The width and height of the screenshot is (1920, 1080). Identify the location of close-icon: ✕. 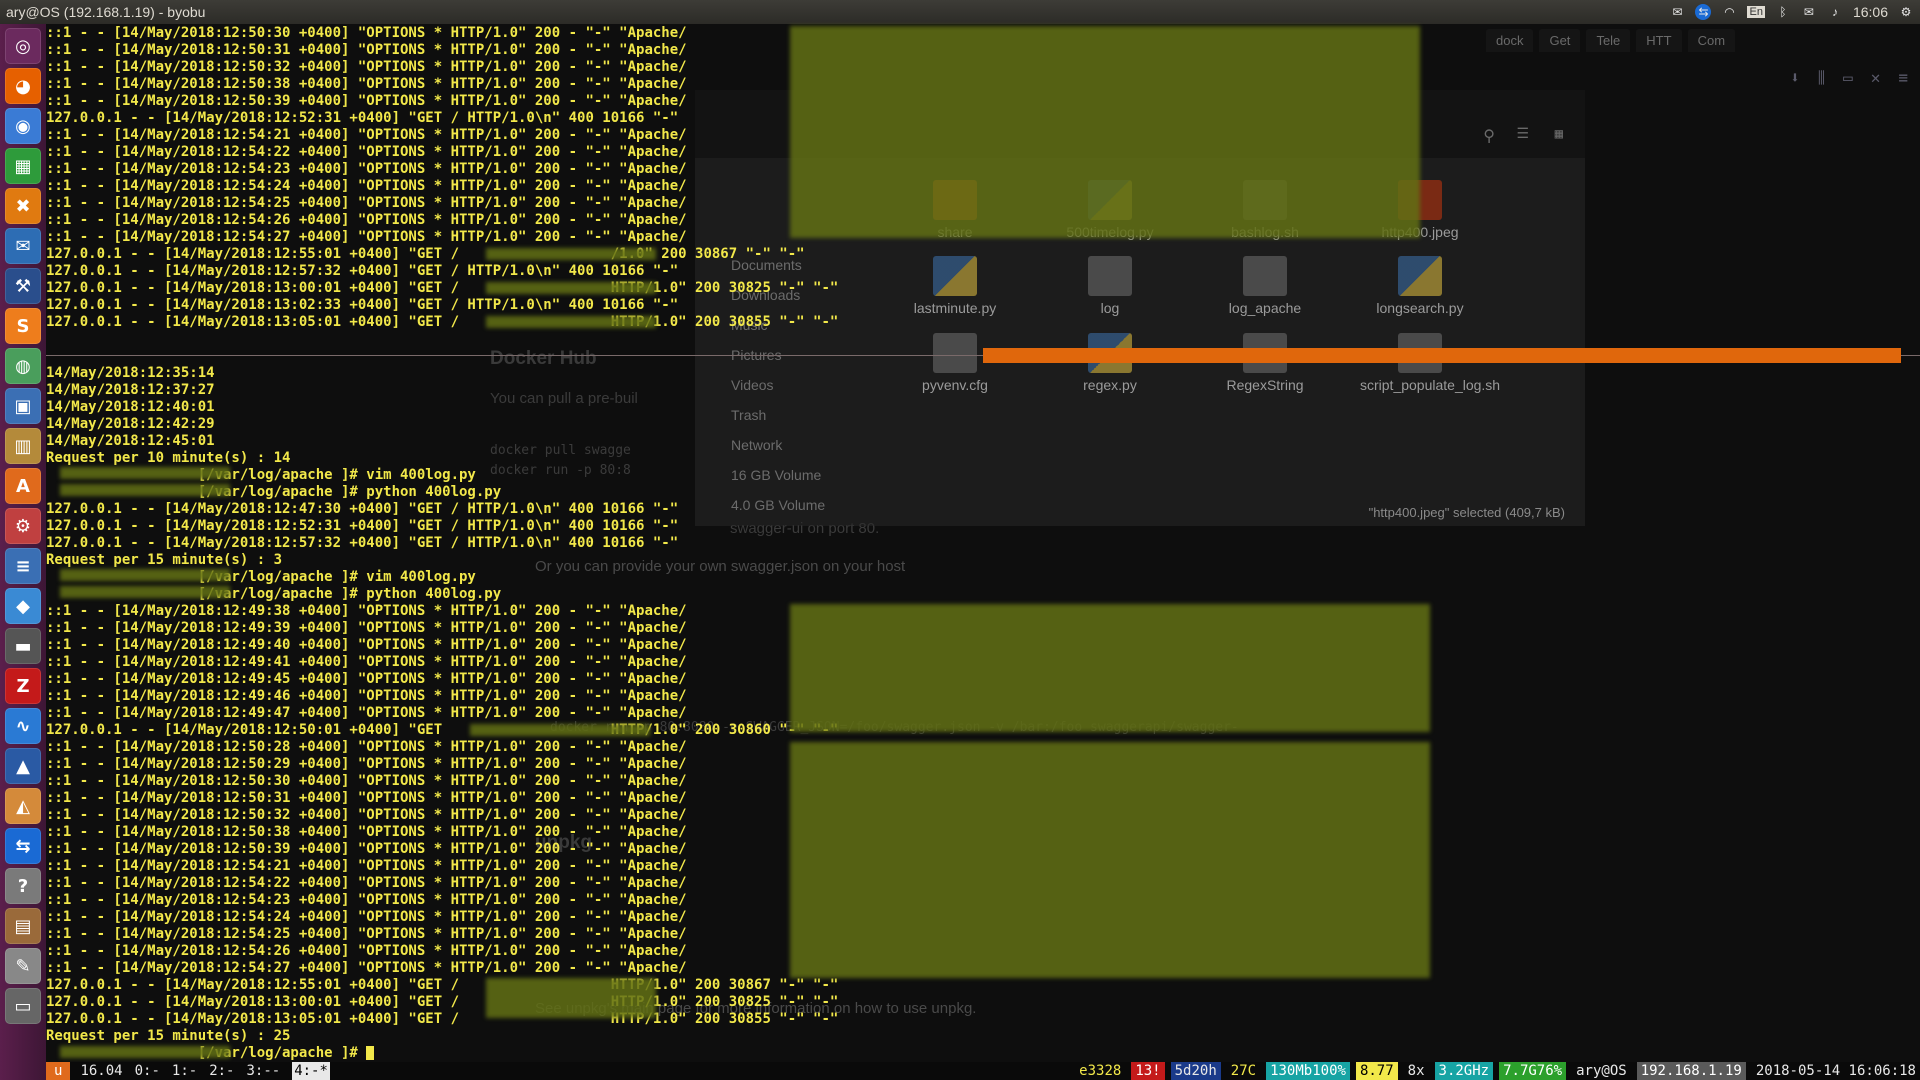
(1876, 78).